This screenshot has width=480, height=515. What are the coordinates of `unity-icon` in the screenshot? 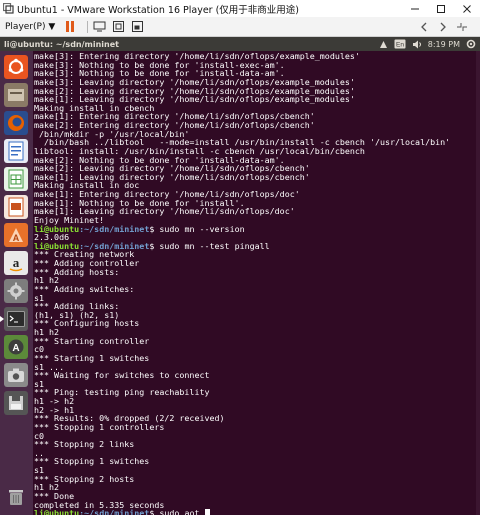 It's located at (137, 26).